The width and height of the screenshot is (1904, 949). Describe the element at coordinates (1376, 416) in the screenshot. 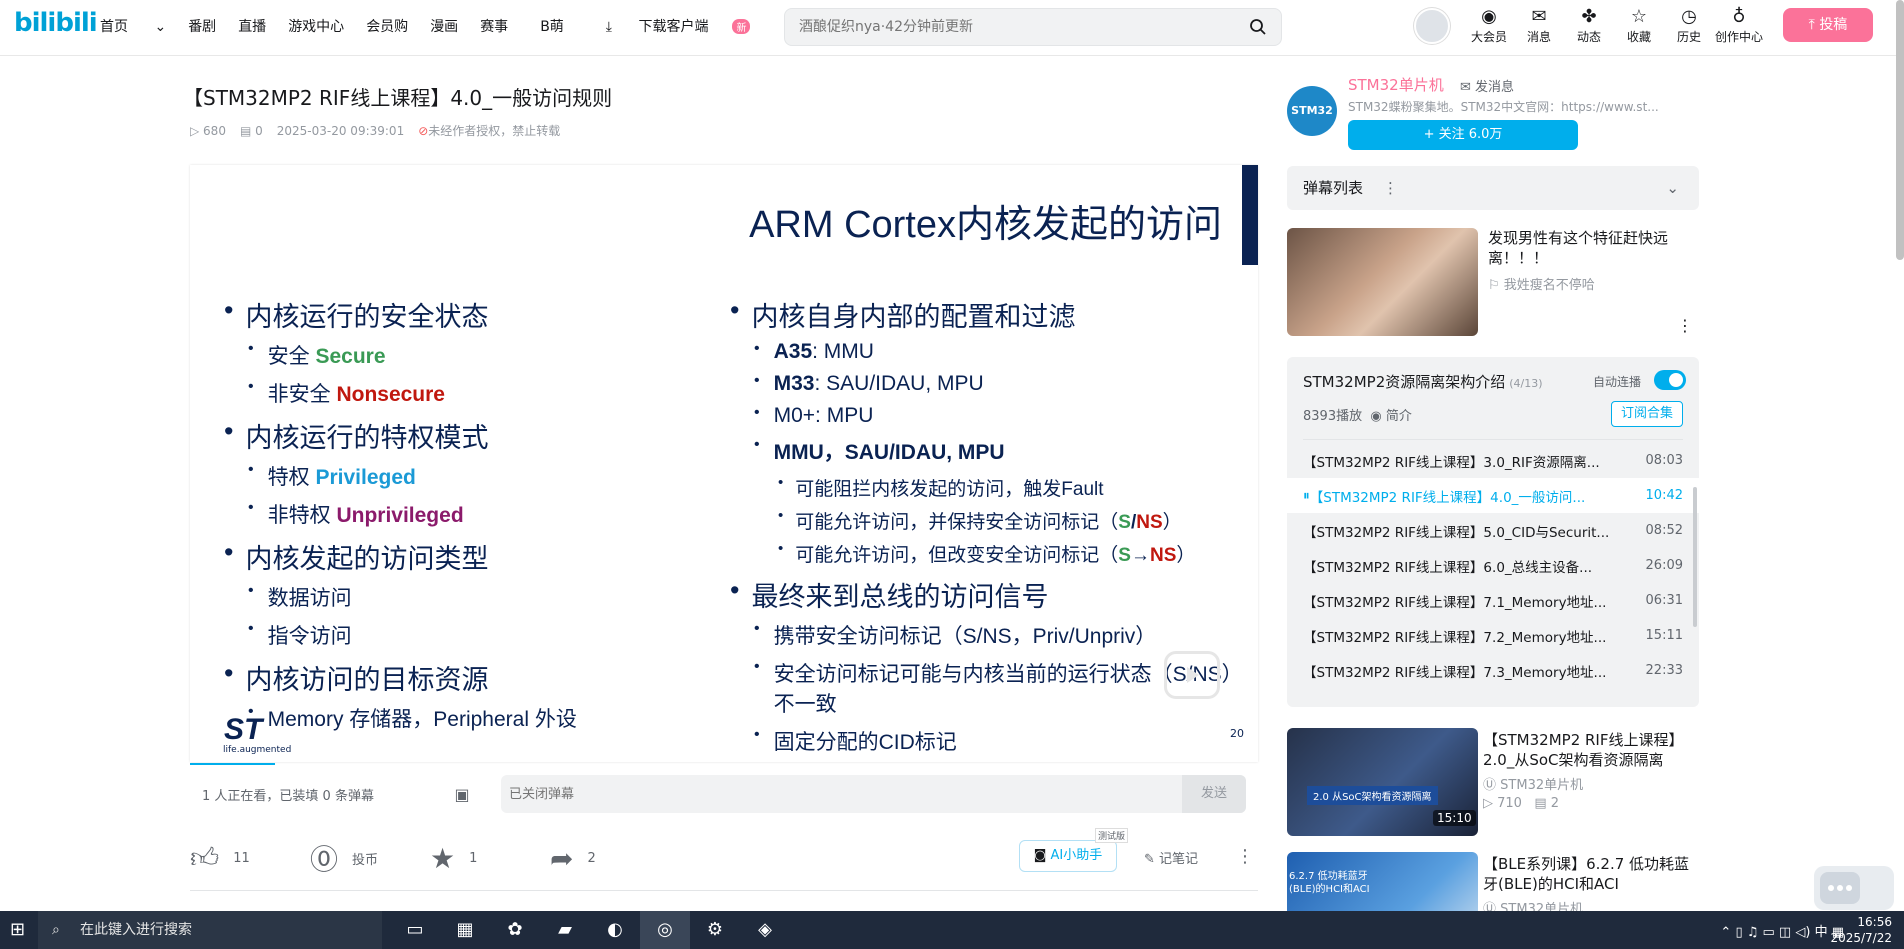

I see `eye-icon: ◉` at that location.